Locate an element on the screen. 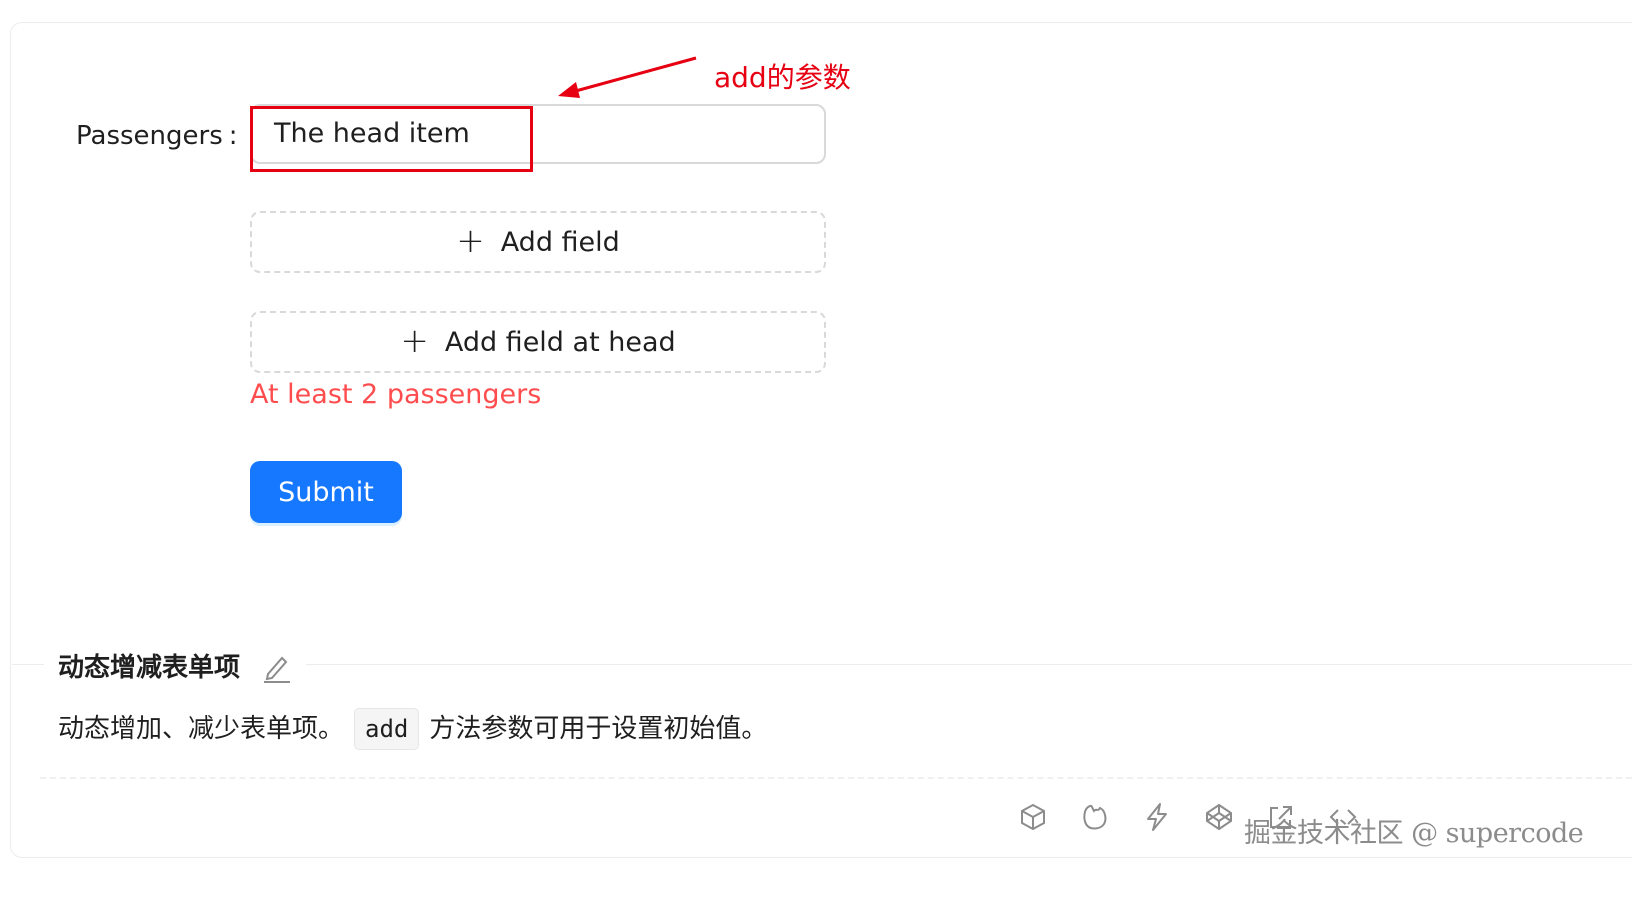 Image resolution: width=1632 pixels, height=910 pixels. demo-description: 动态增加、减少表单项。 add 方法参数可用于设置初始值。 is located at coordinates (412, 729).